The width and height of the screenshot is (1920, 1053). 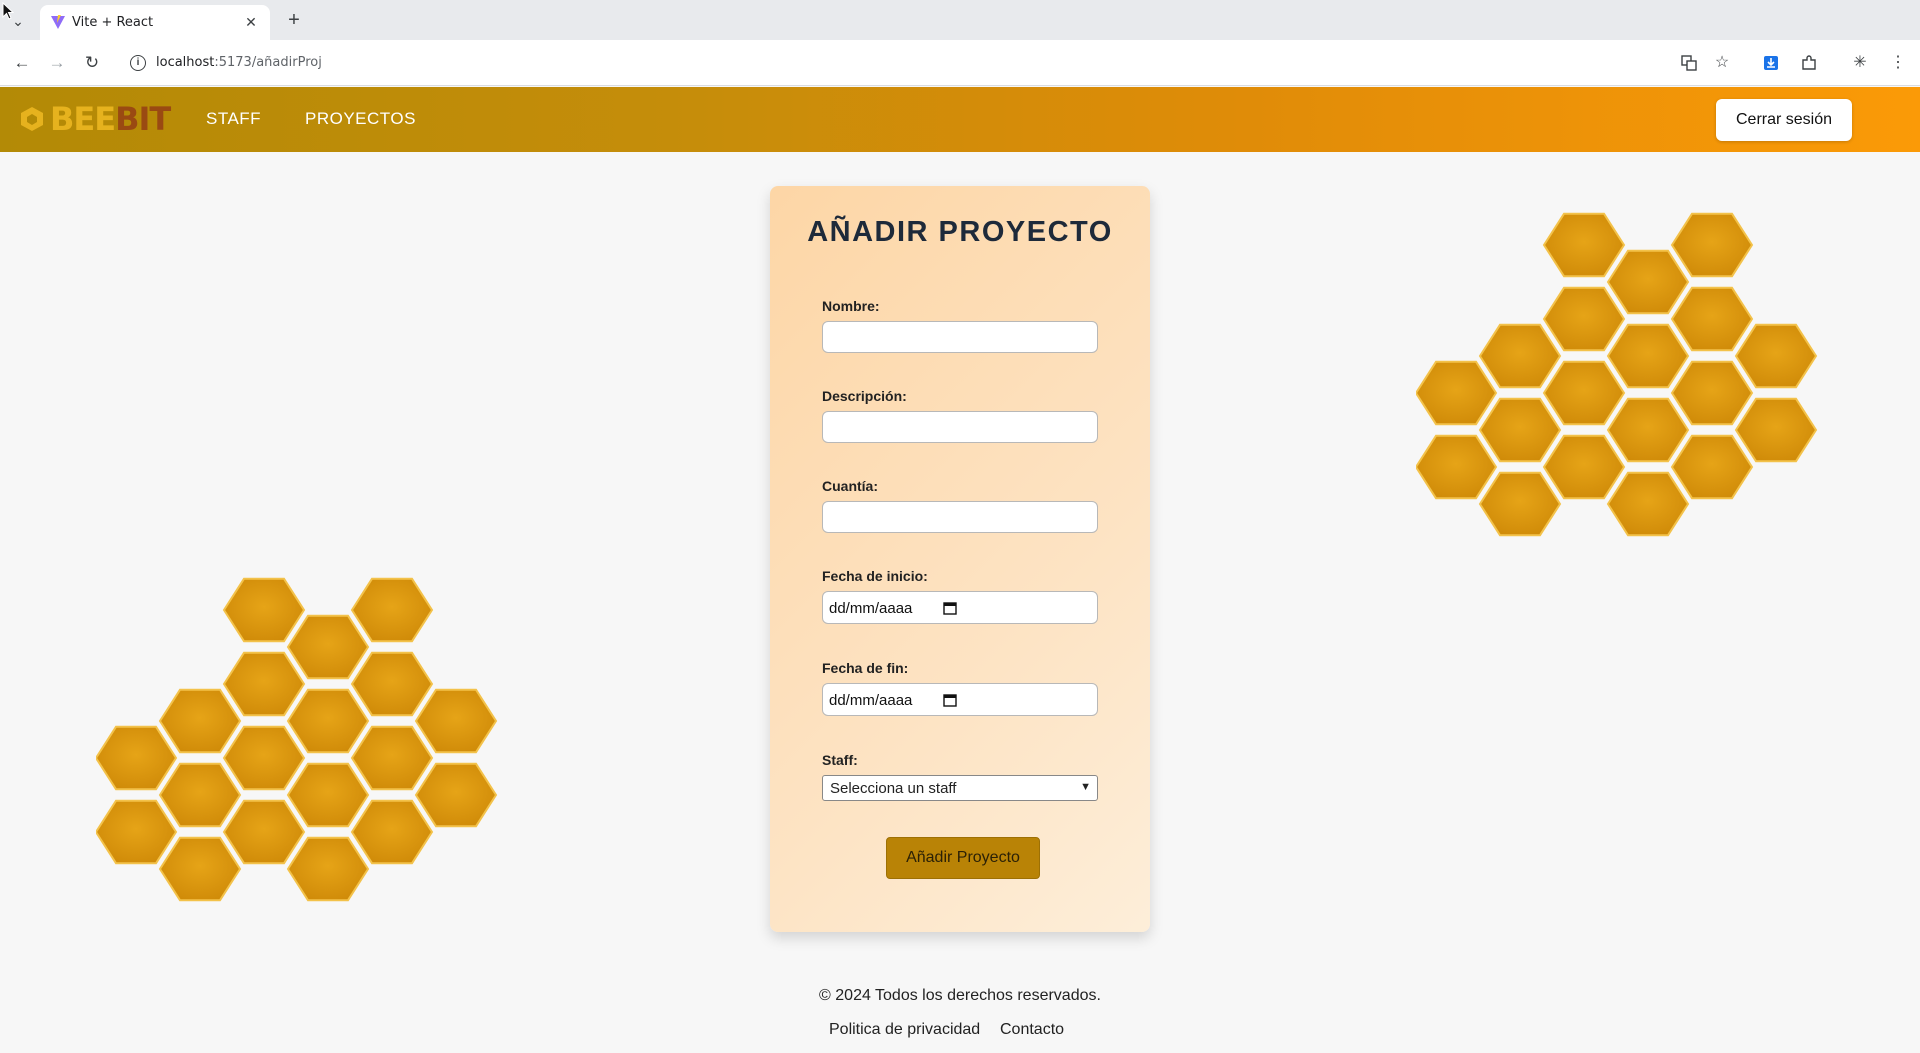 What do you see at coordinates (92, 63) in the screenshot?
I see `reload-icon: ↻` at bounding box center [92, 63].